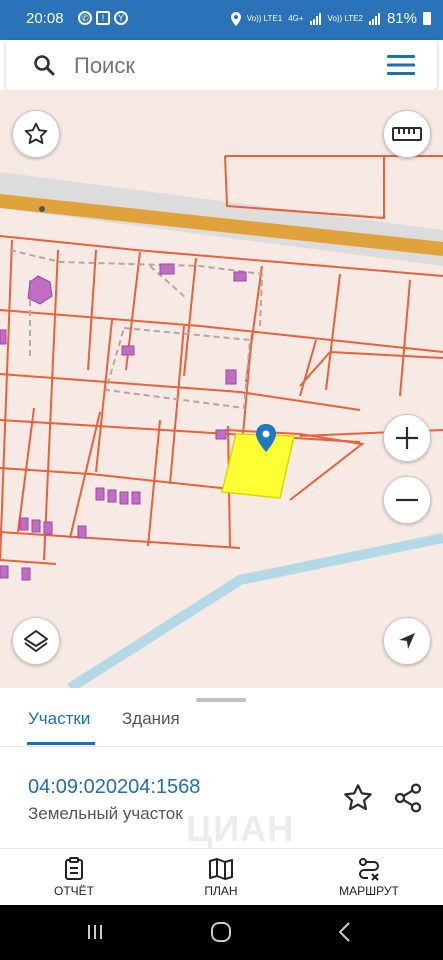 The image size is (443, 960). I want to click on report-icon, so click(74, 868).